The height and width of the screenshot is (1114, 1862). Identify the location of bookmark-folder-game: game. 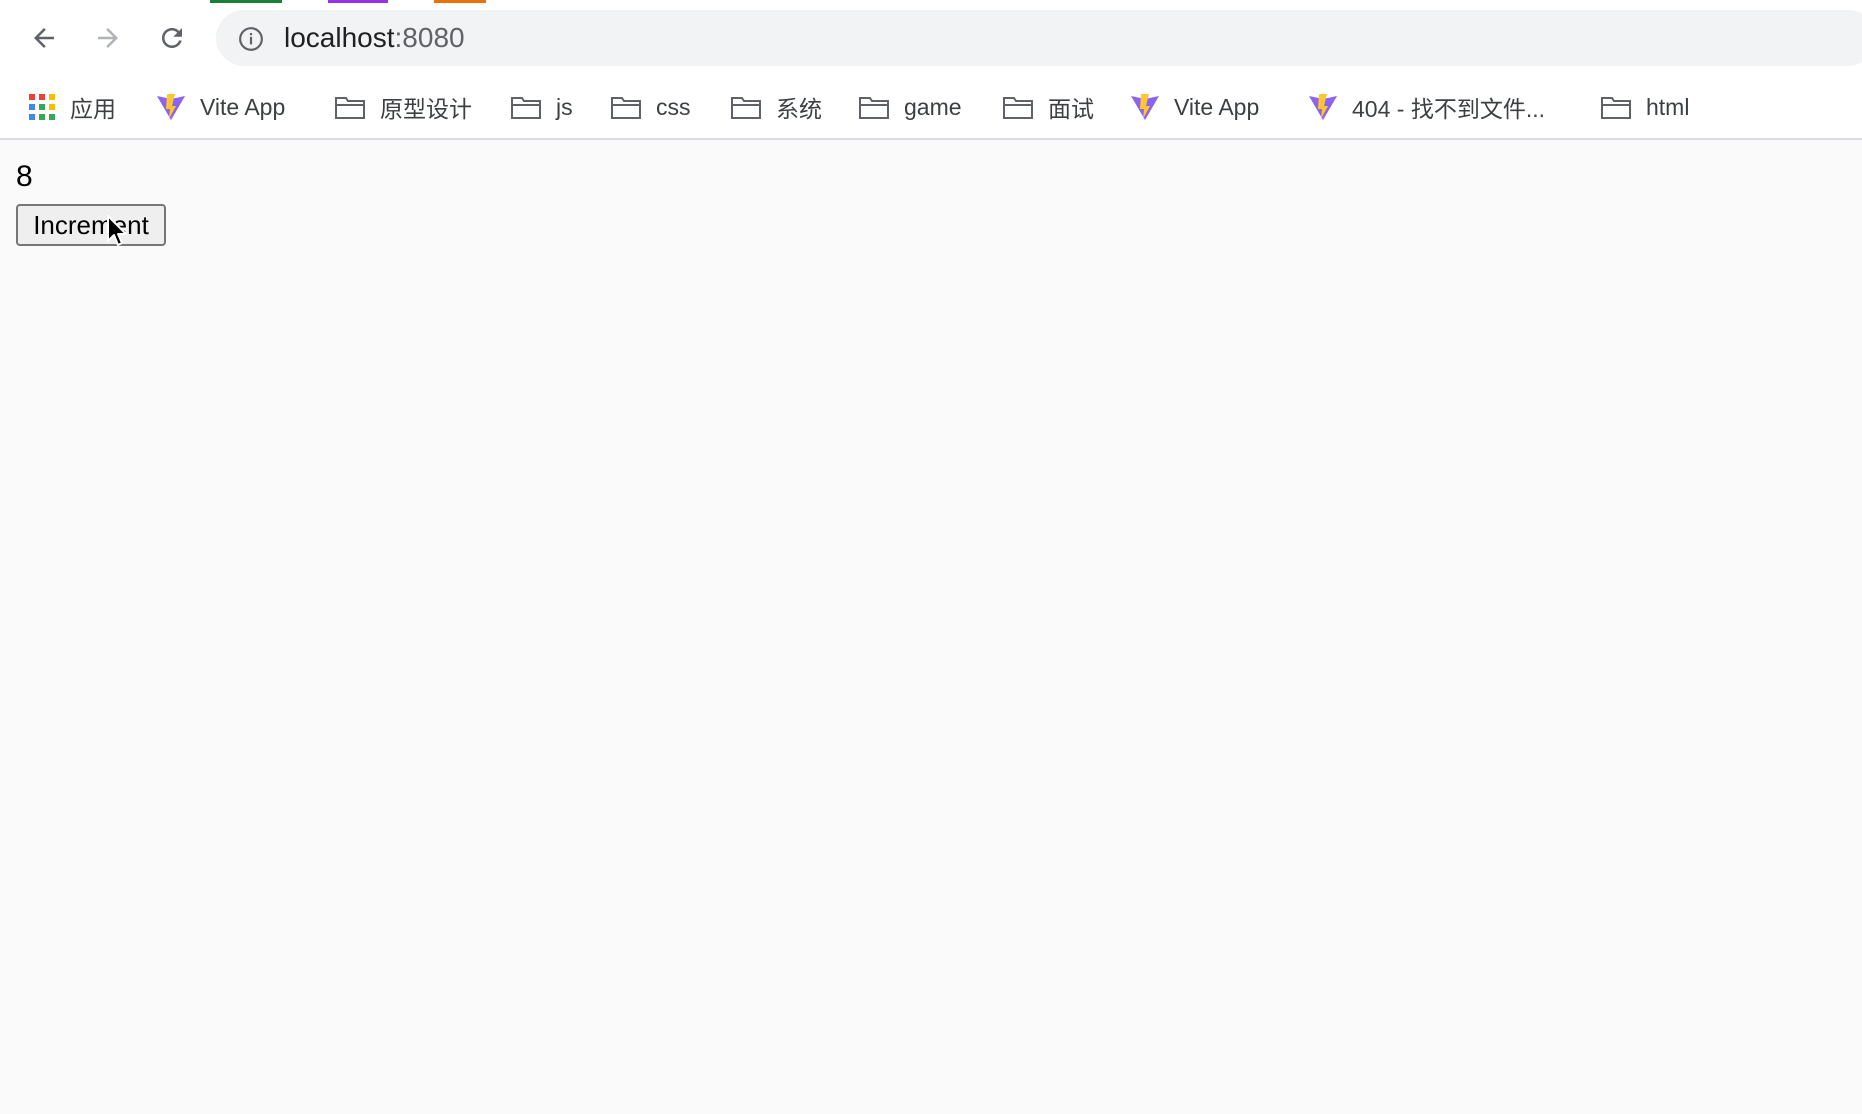
(910, 107).